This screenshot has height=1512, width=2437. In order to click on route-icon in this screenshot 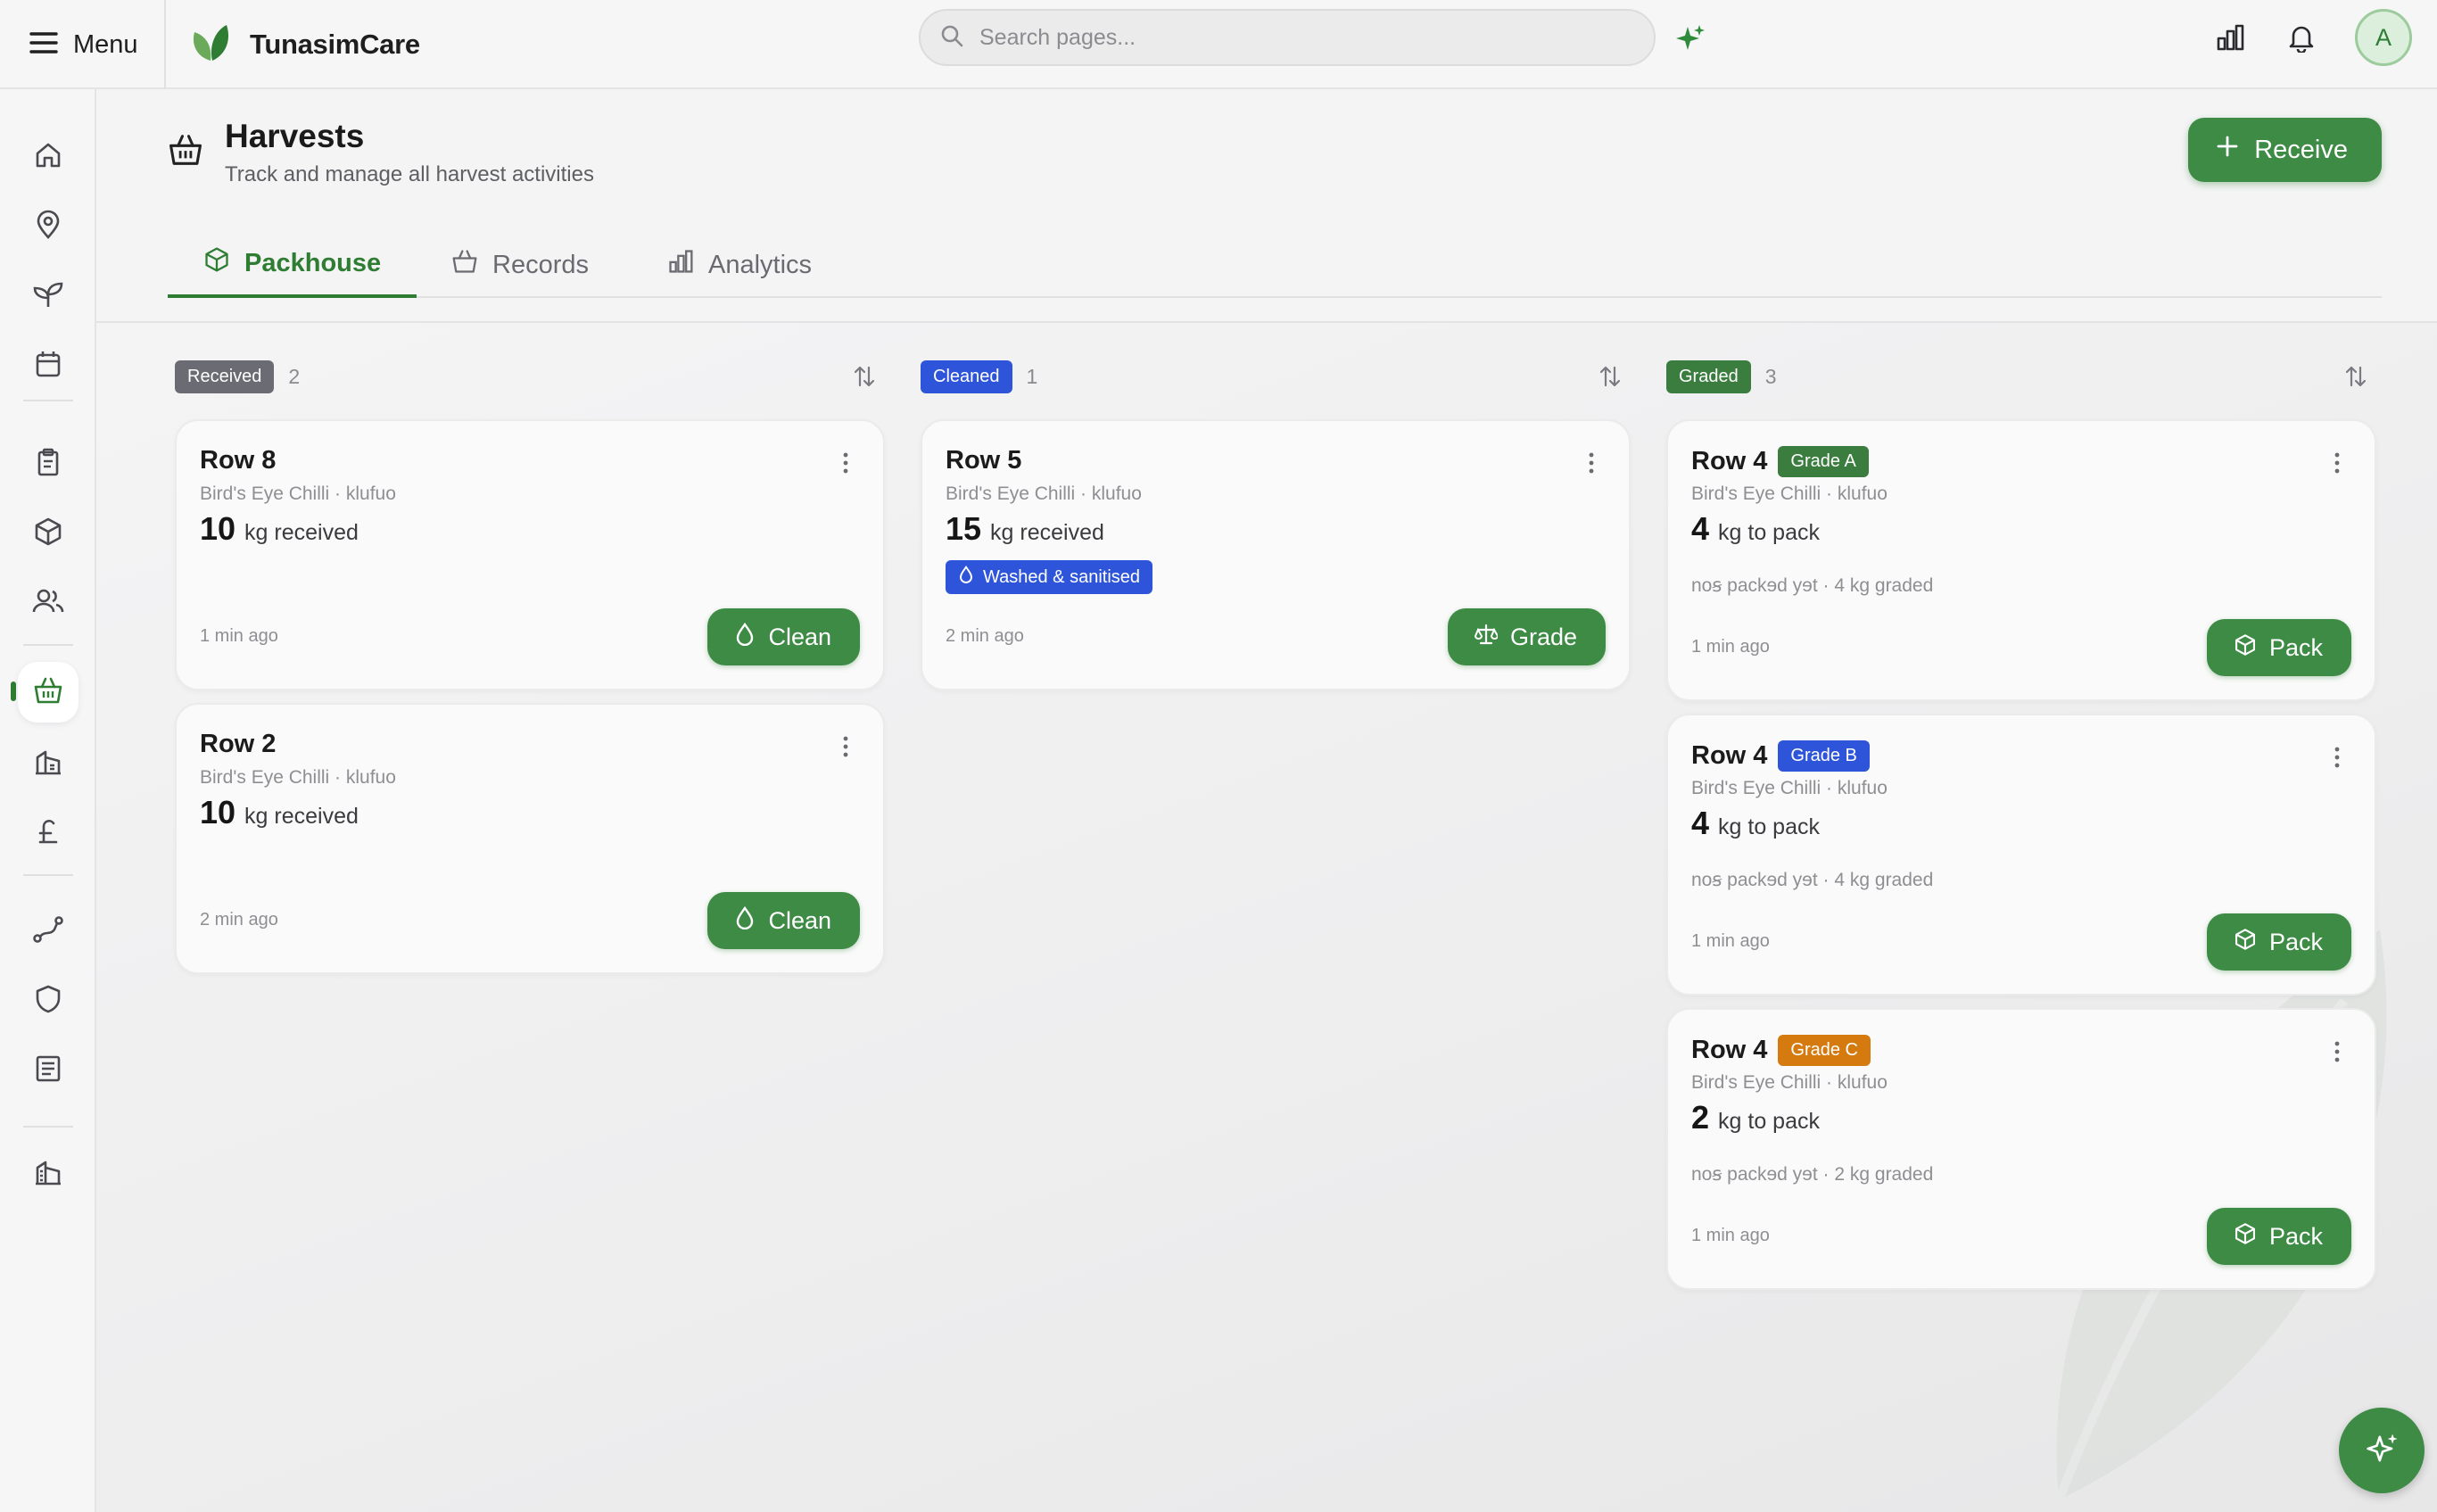, I will do `click(48, 931)`.